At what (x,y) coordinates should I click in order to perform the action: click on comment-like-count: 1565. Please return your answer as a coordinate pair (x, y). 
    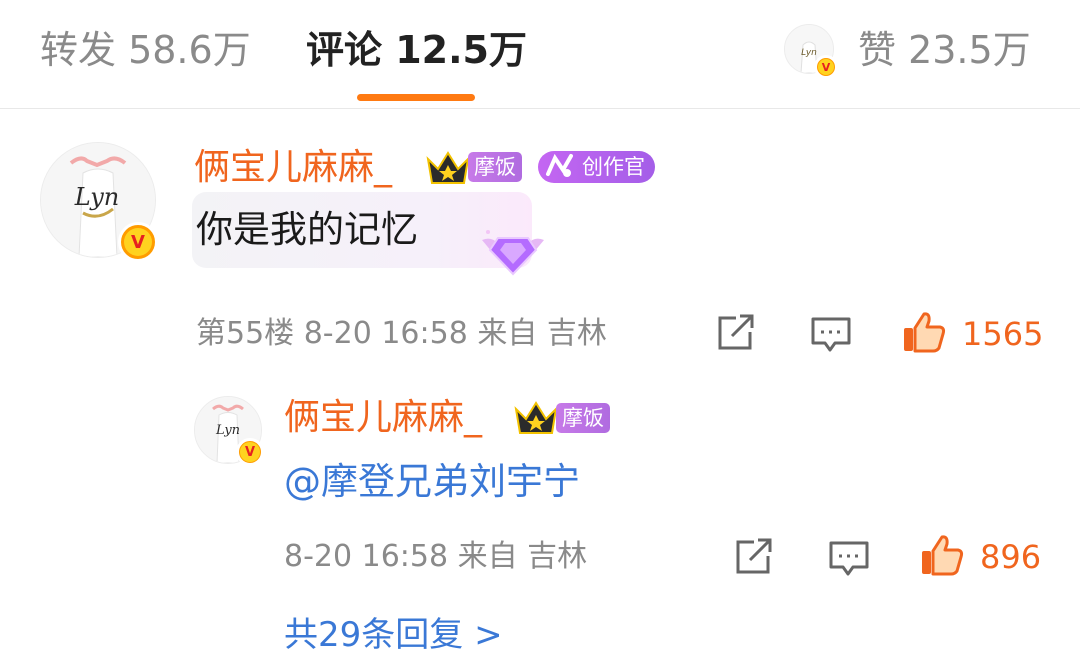
    Looking at the image, I should click on (1003, 334).